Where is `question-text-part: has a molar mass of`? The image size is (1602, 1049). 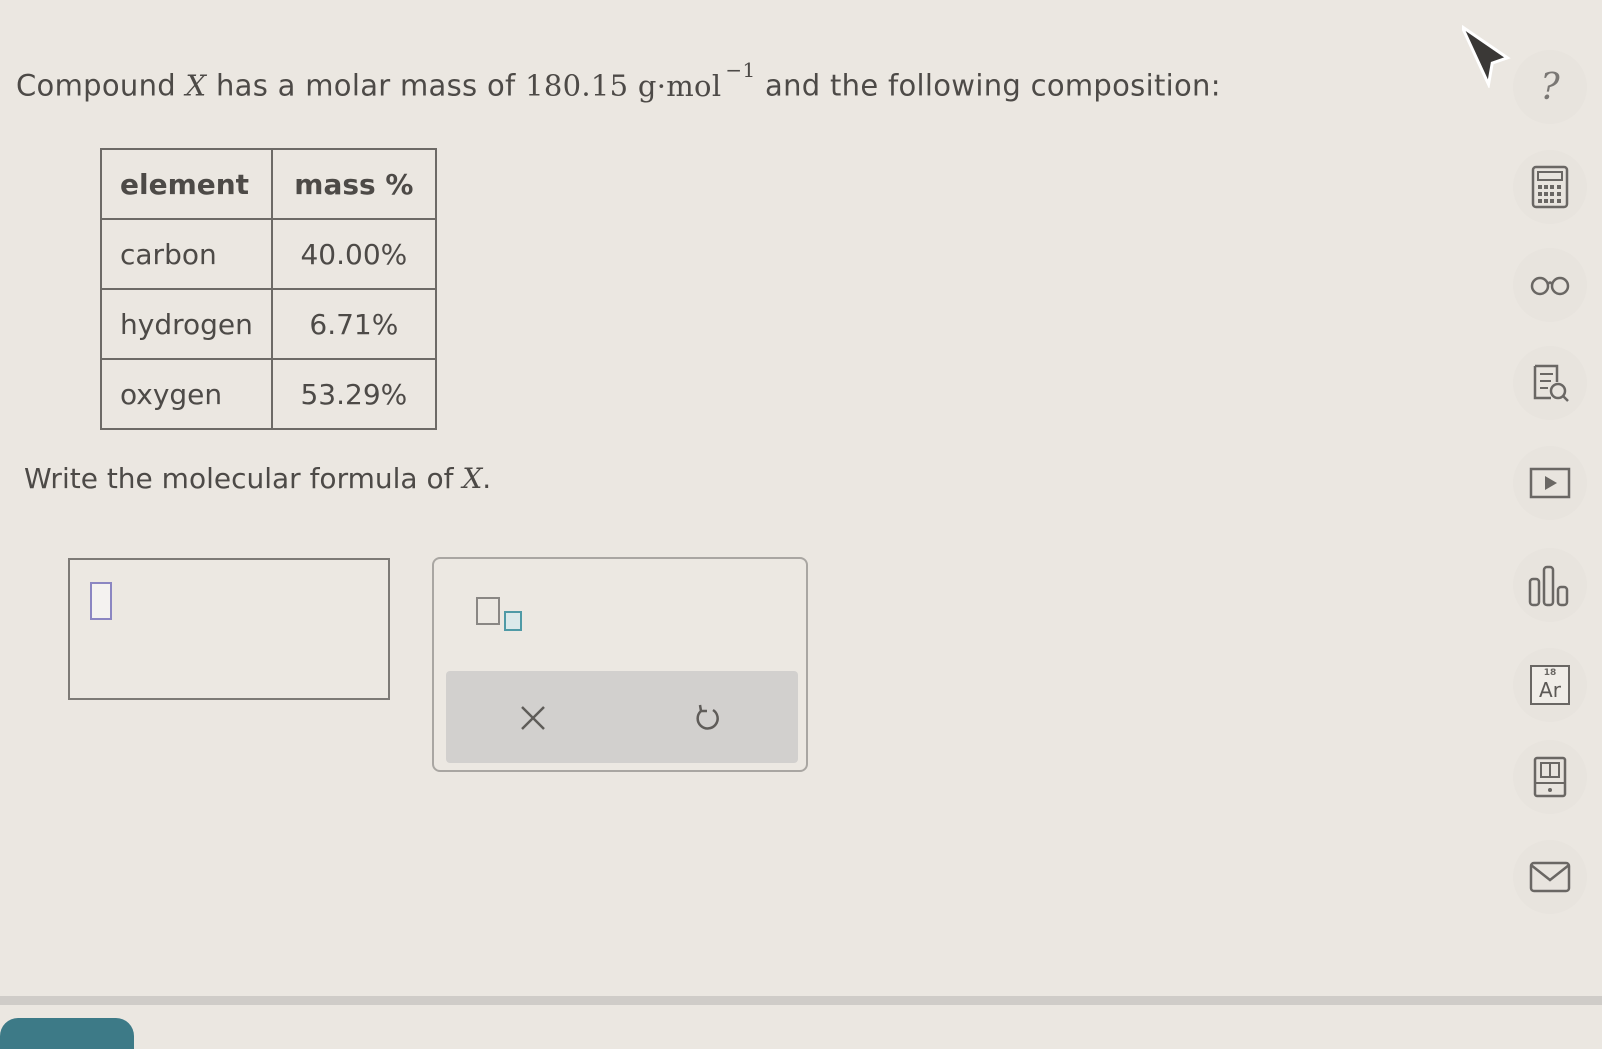
question-text-part: has a molar mass of is located at coordinates (365, 85).